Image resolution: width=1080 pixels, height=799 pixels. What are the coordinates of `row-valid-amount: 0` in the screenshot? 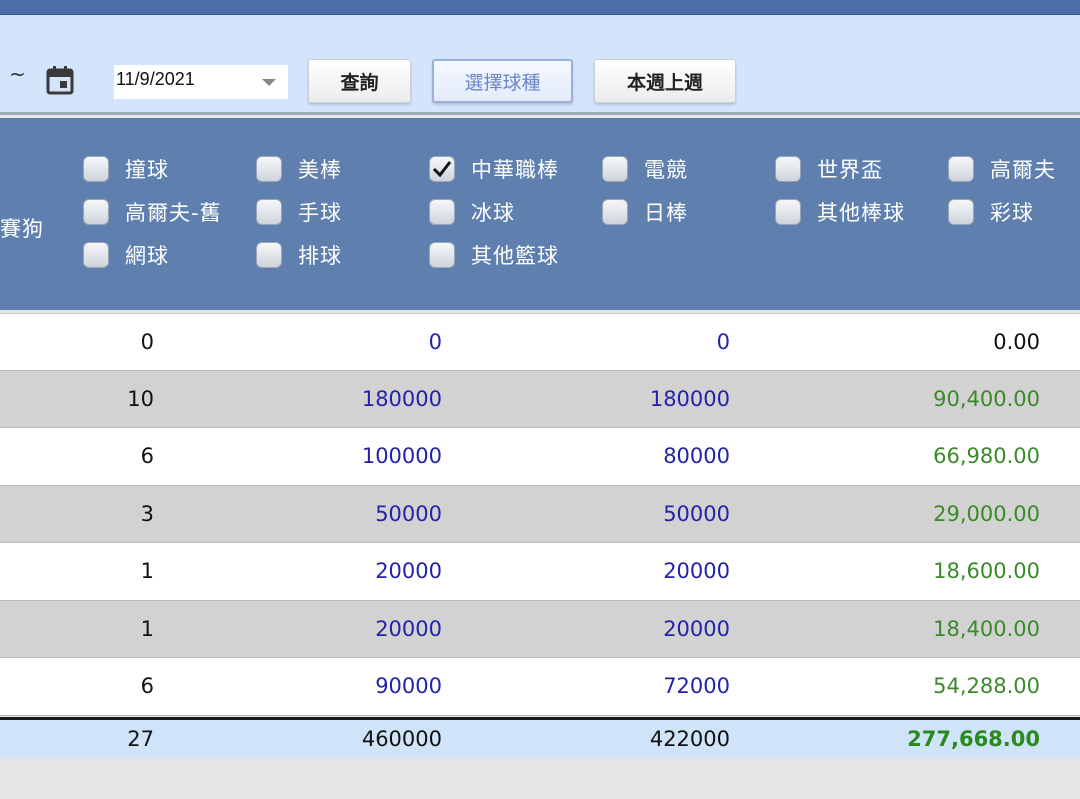 It's located at (723, 341).